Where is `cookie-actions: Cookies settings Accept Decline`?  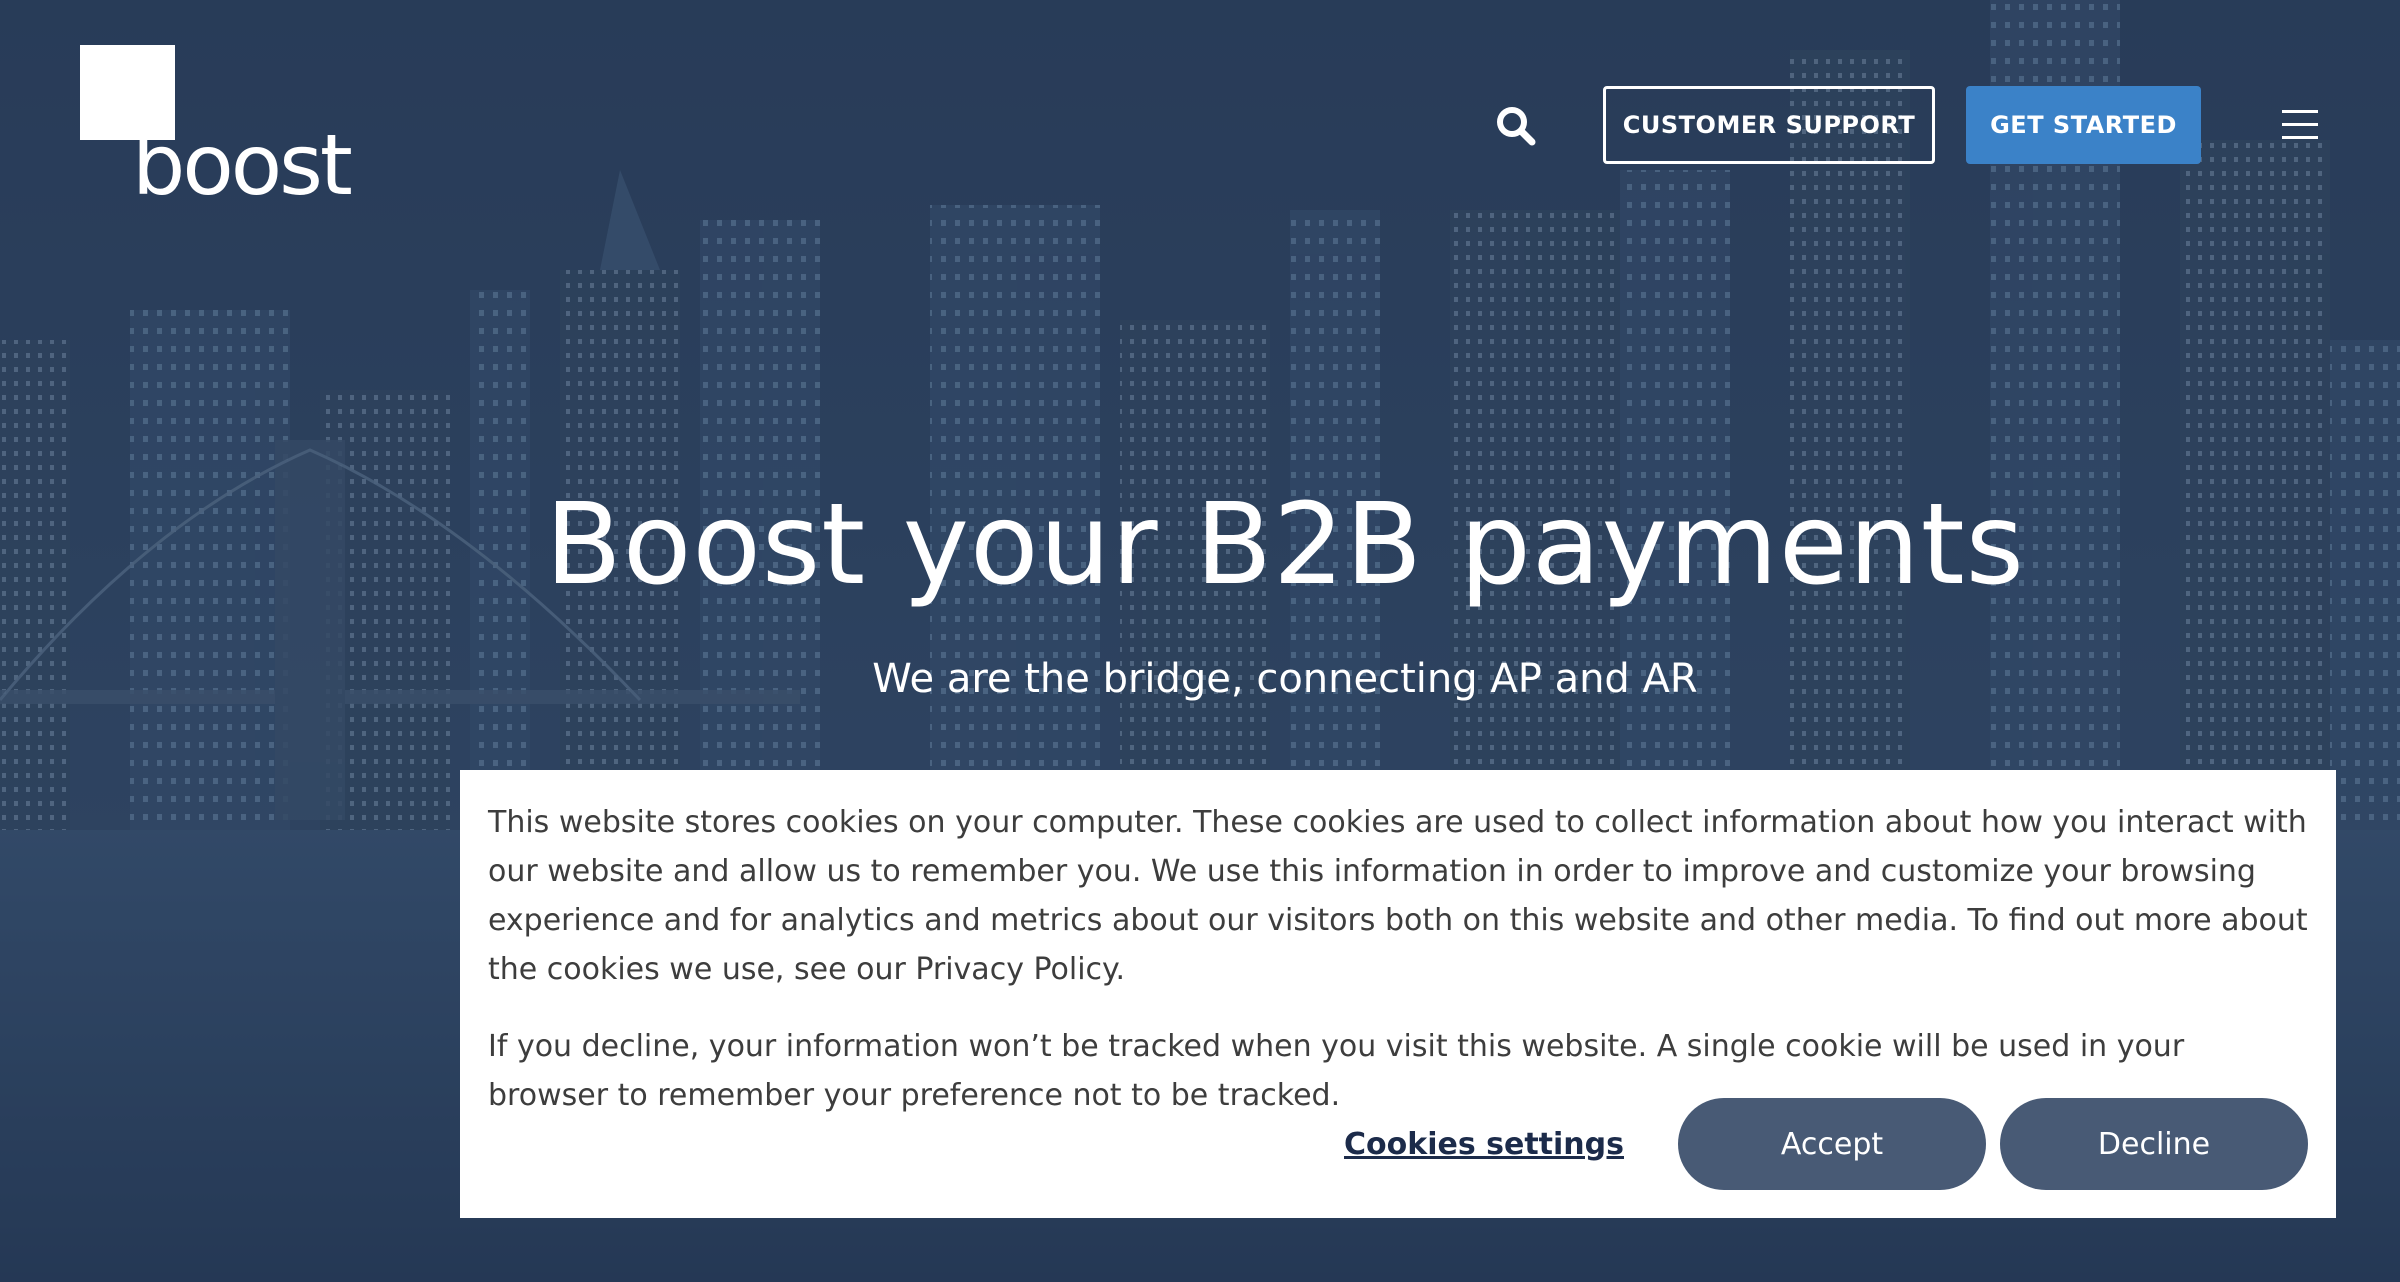 cookie-actions: Cookies settings Accept Decline is located at coordinates (1826, 1144).